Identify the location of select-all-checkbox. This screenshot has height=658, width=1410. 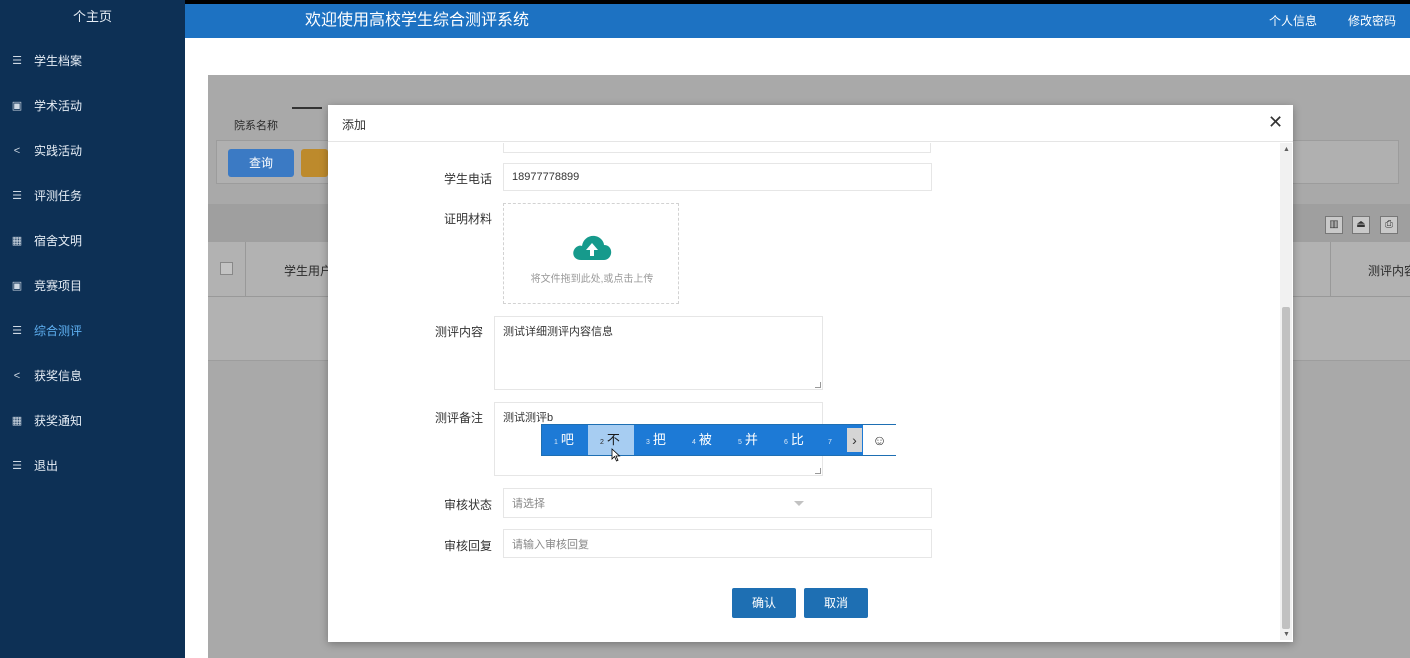
(226, 268).